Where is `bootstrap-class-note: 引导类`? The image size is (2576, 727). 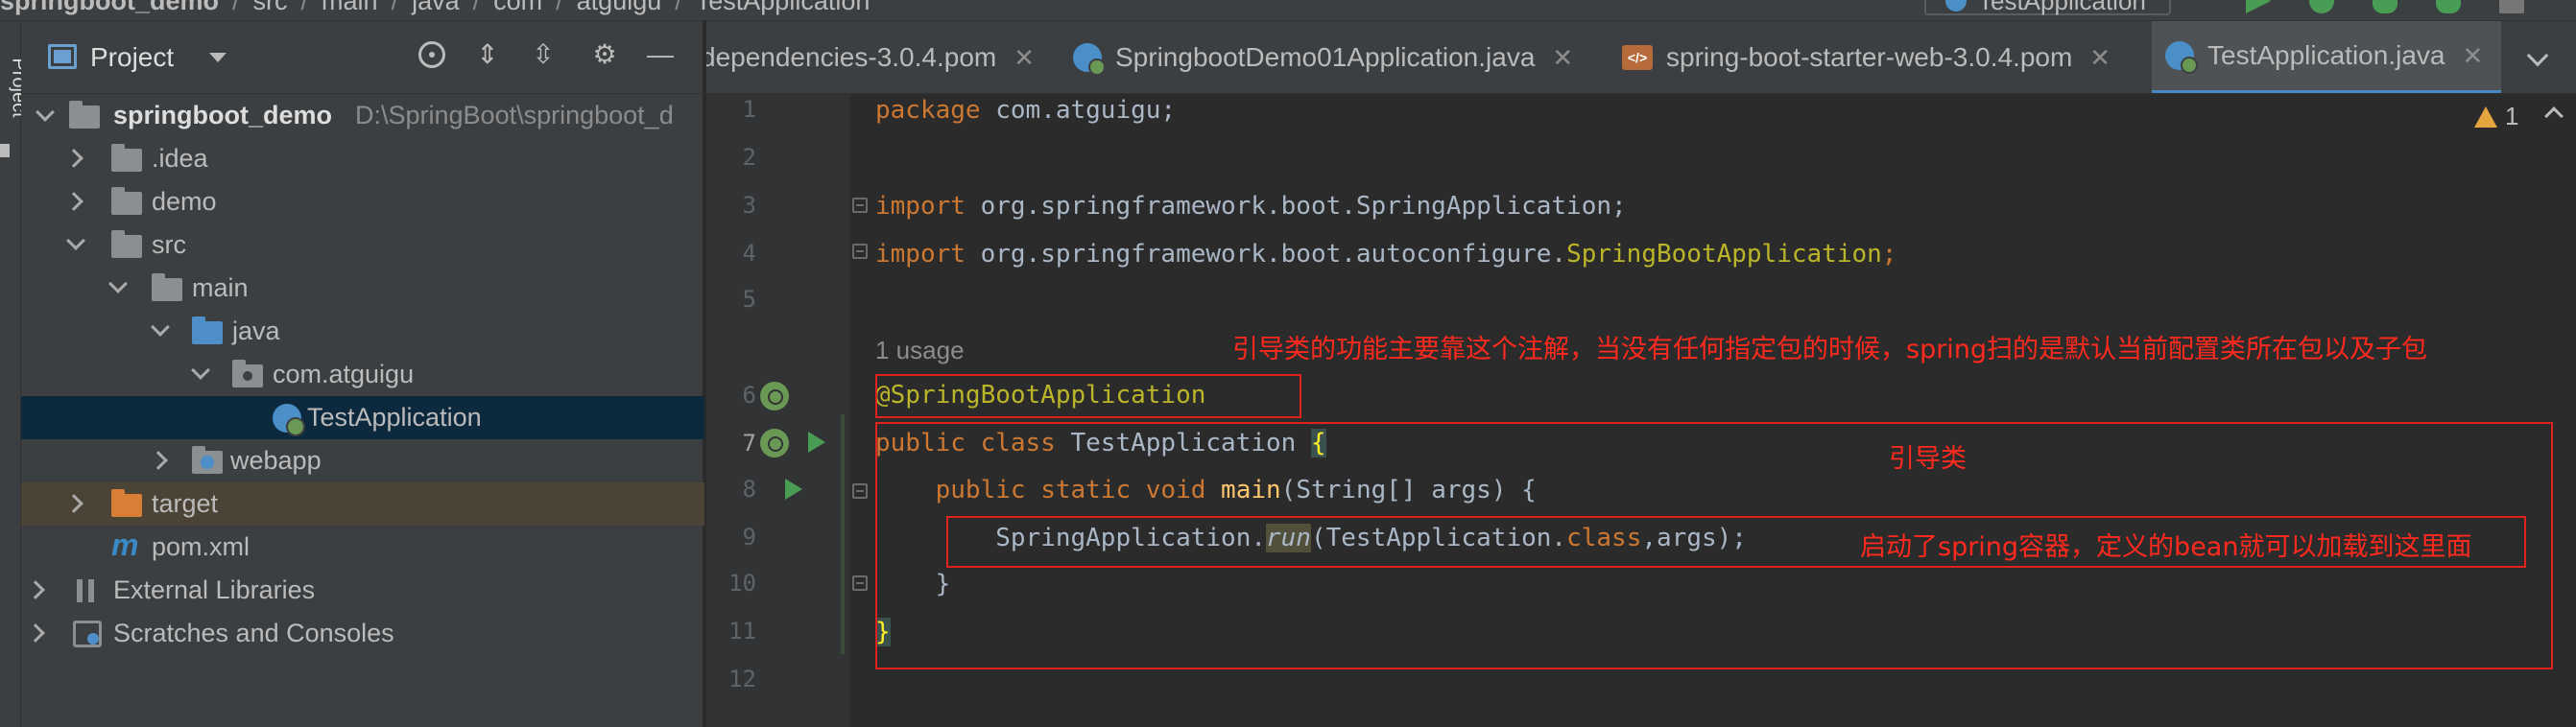
bootstrap-class-note: 引导类 is located at coordinates (1928, 459).